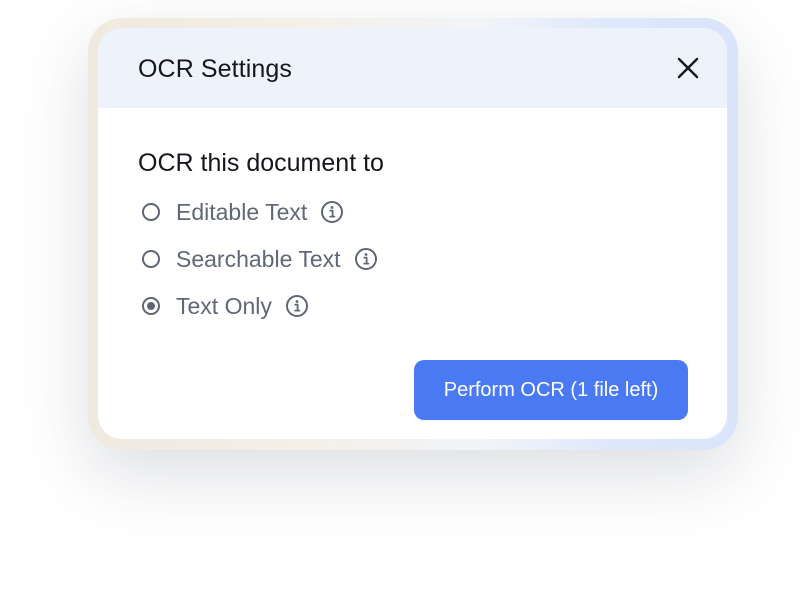 Image resolution: width=812 pixels, height=590 pixels. I want to click on section-heading: OCR this document to, so click(261, 163).